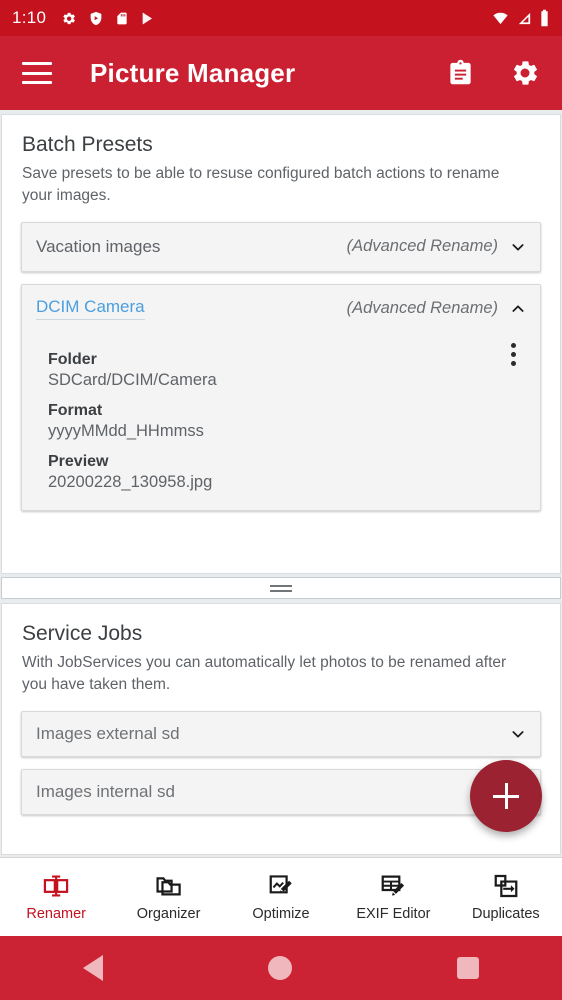  I want to click on folder-copy-icon, so click(168, 886).